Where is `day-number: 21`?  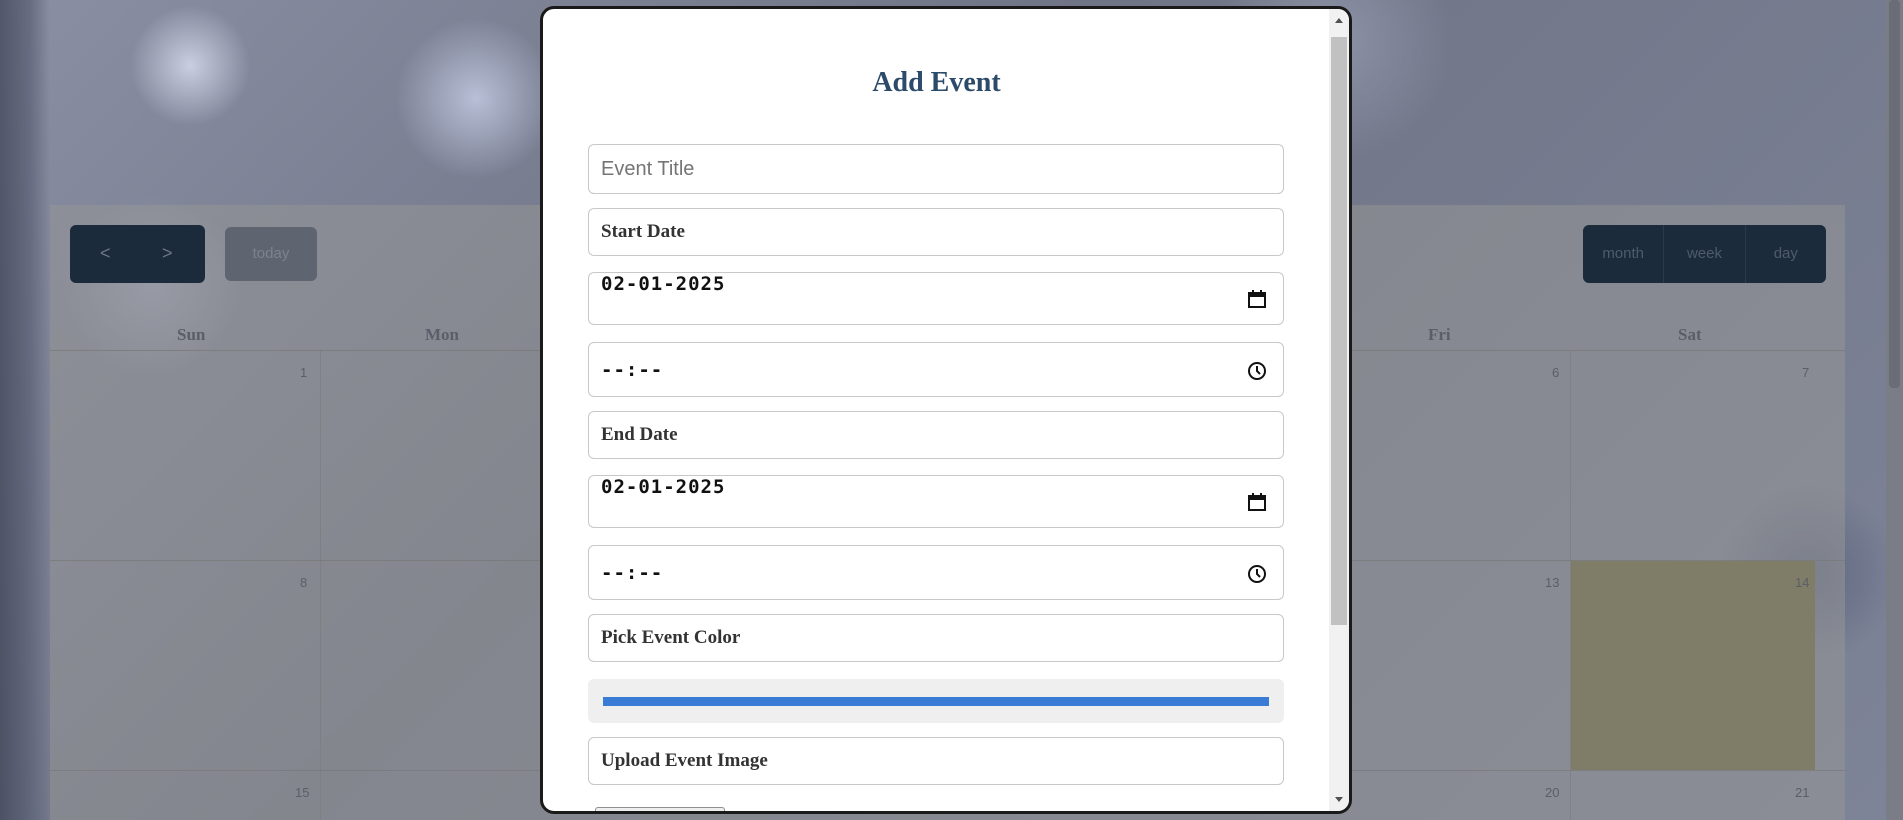
day-number: 21 is located at coordinates (1802, 792).